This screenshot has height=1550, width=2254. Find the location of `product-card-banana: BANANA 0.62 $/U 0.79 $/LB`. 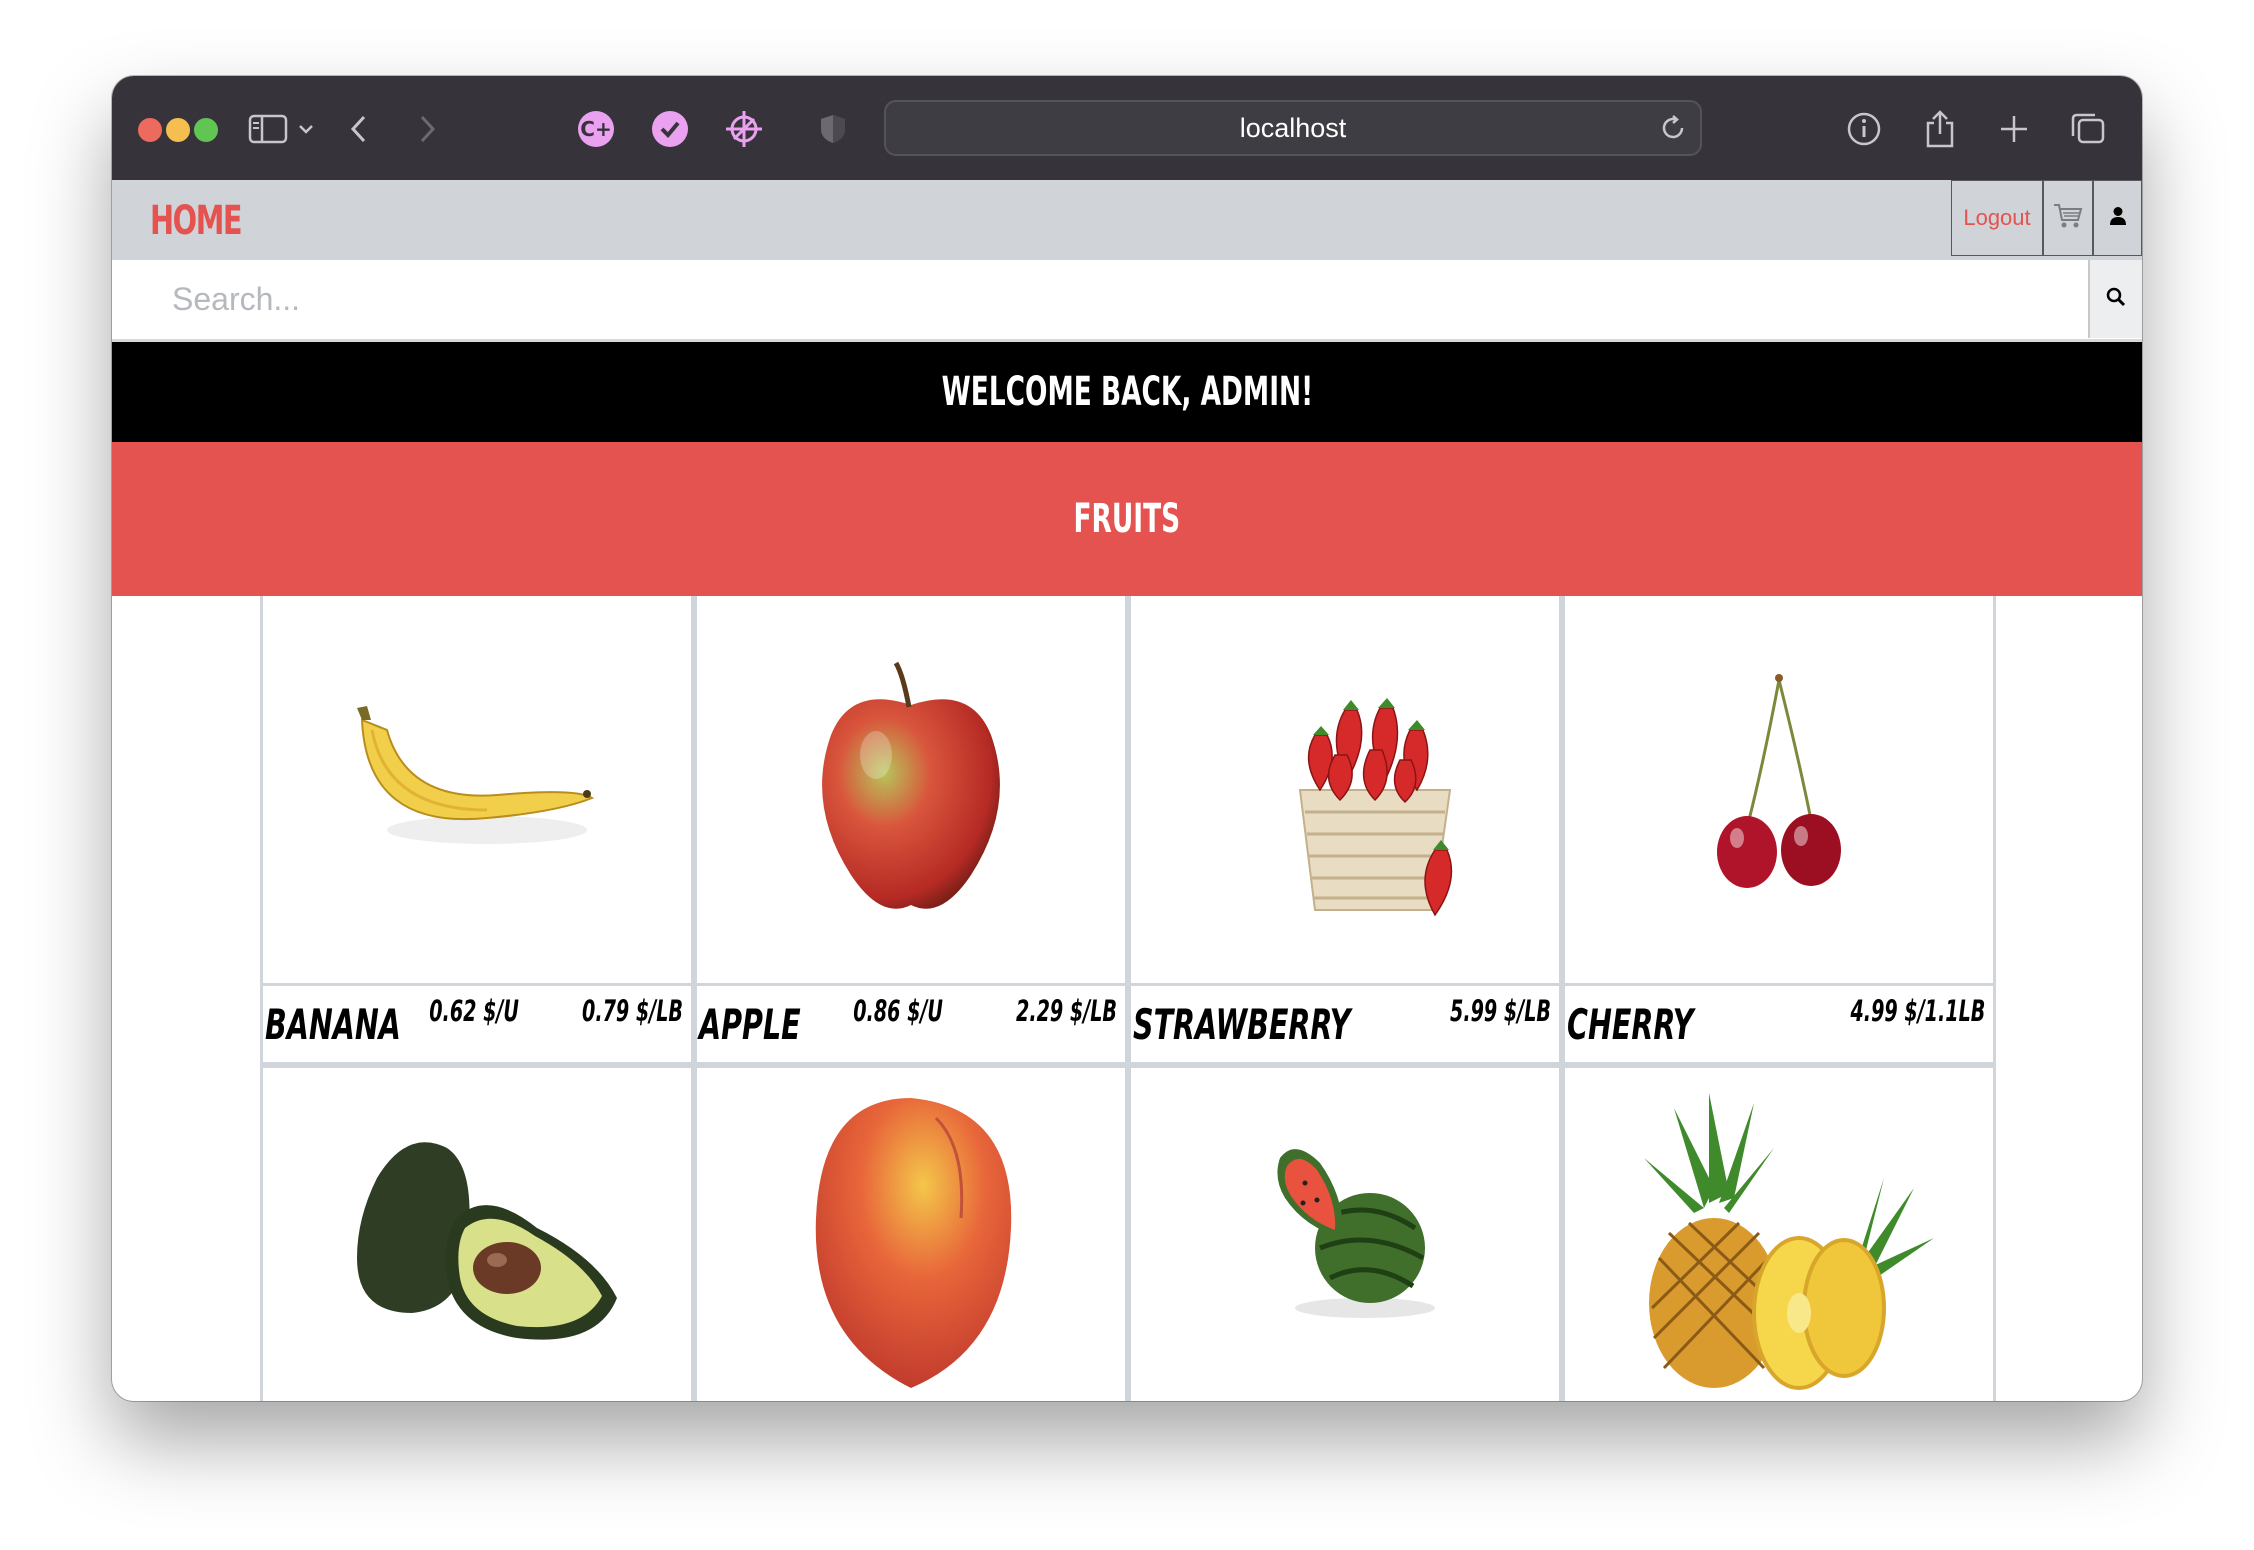

product-card-banana: BANANA 0.62 $/U 0.79 $/LB is located at coordinates (477, 830).